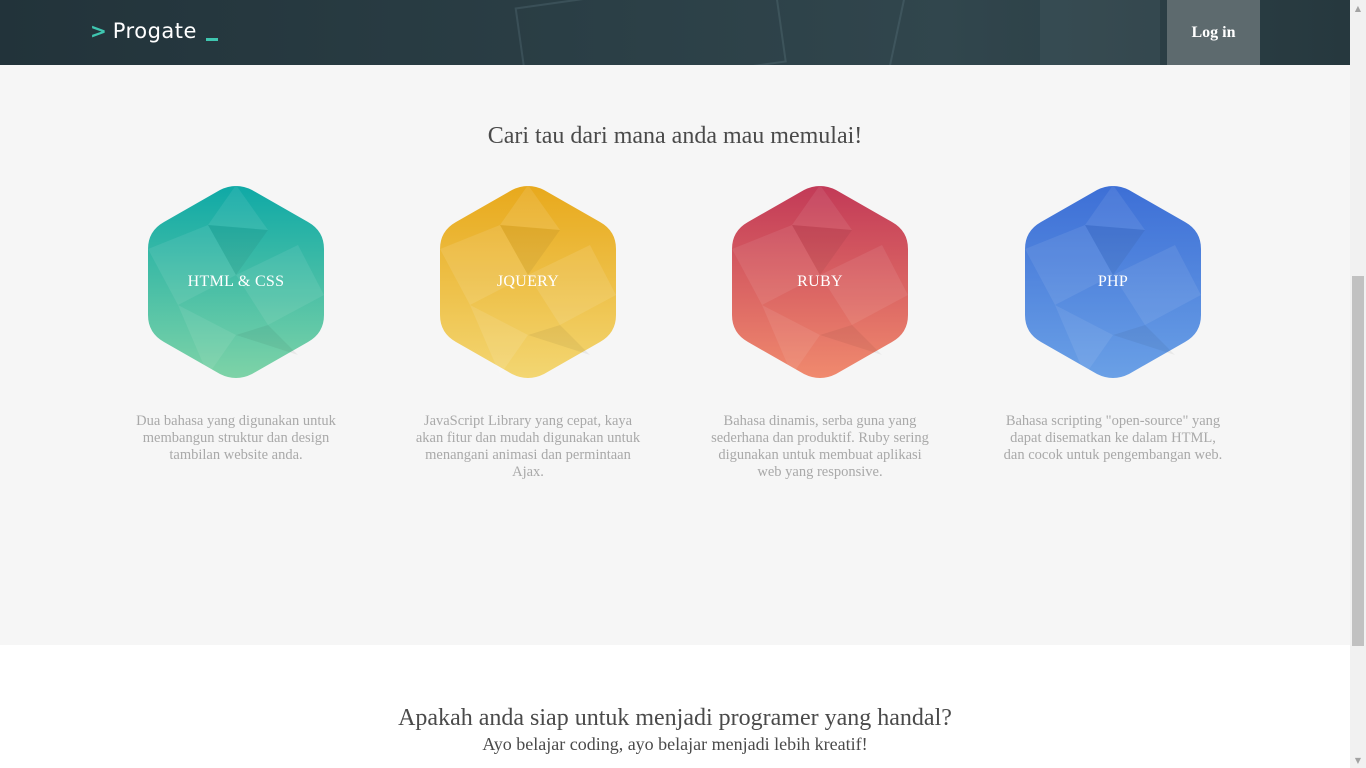 The image size is (1366, 768). What do you see at coordinates (1358, 8) in the screenshot?
I see `scroll-up-icon: ▲` at bounding box center [1358, 8].